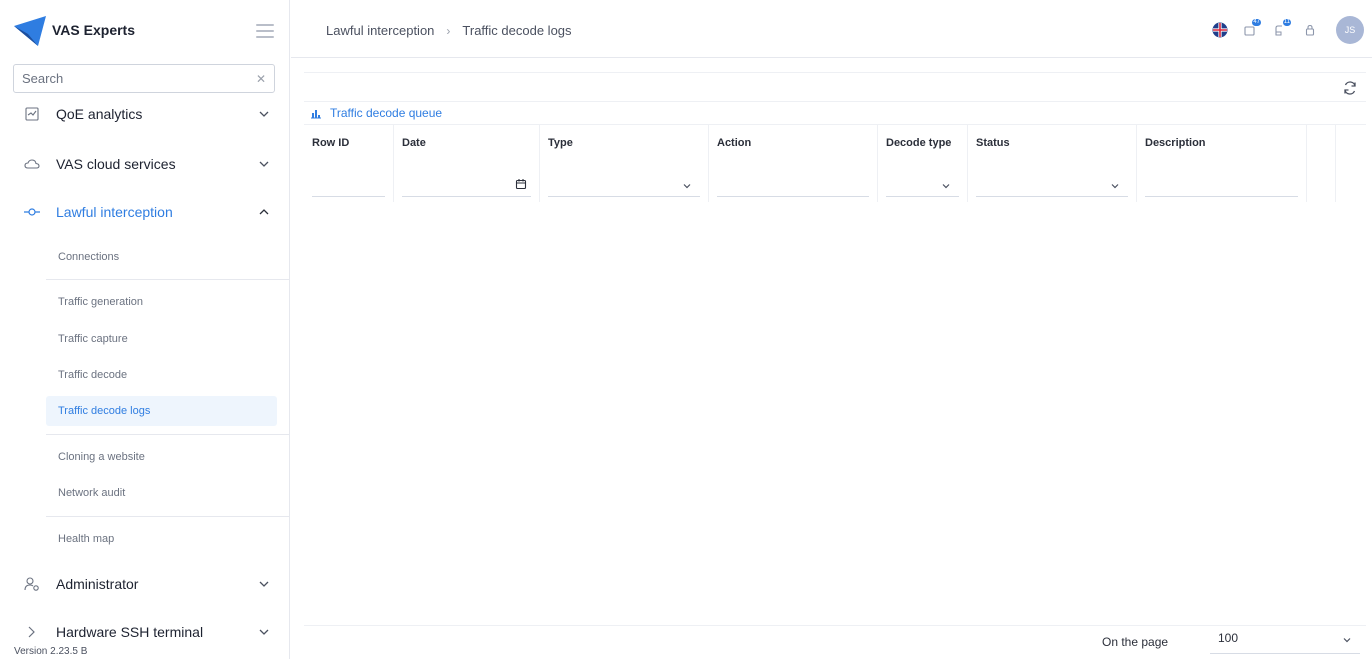 Image resolution: width=1372 pixels, height=659 pixels. What do you see at coordinates (918, 143) in the screenshot?
I see `column-header: Decode type` at bounding box center [918, 143].